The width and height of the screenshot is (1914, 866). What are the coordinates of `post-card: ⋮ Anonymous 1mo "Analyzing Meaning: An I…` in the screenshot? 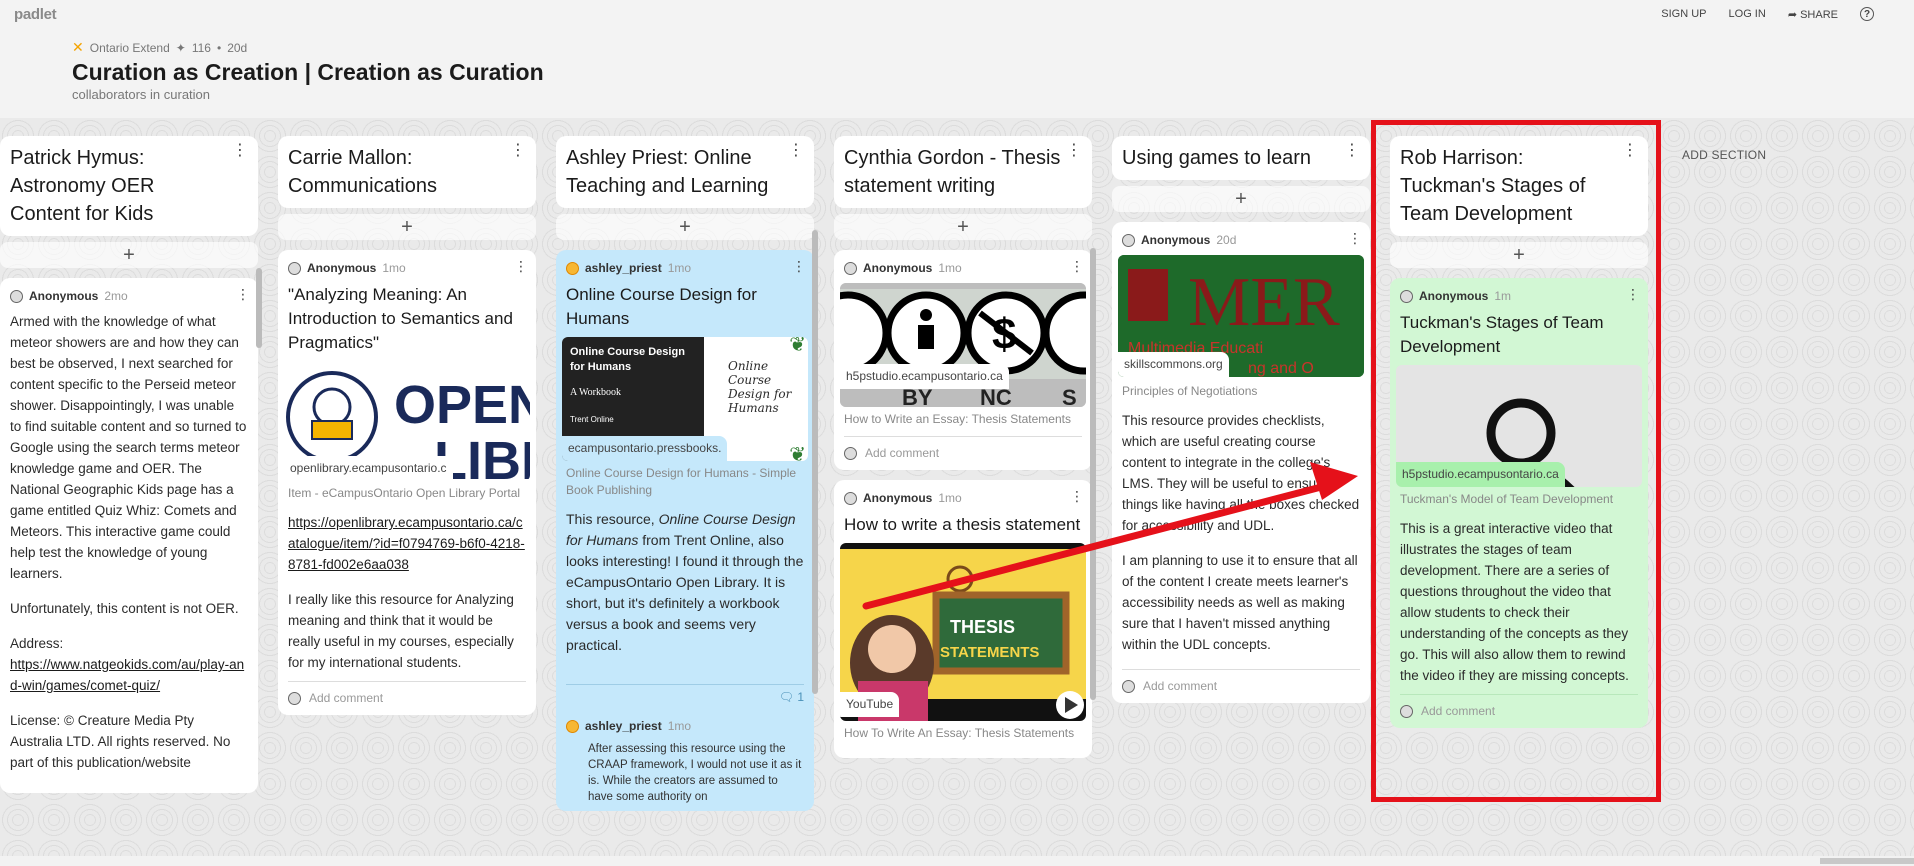 It's located at (407, 482).